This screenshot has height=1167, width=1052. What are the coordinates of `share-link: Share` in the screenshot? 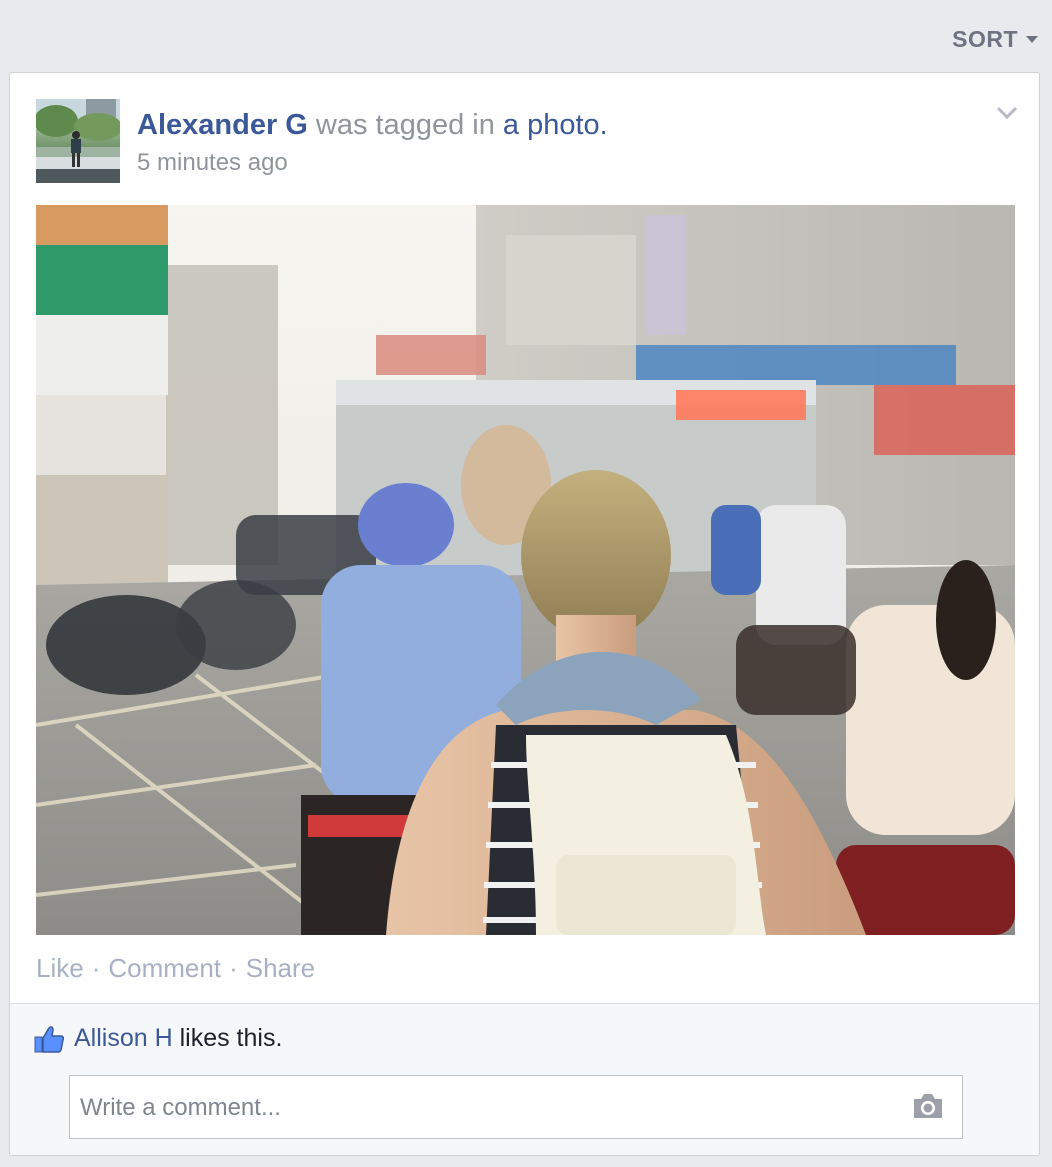 It's located at (280, 968).